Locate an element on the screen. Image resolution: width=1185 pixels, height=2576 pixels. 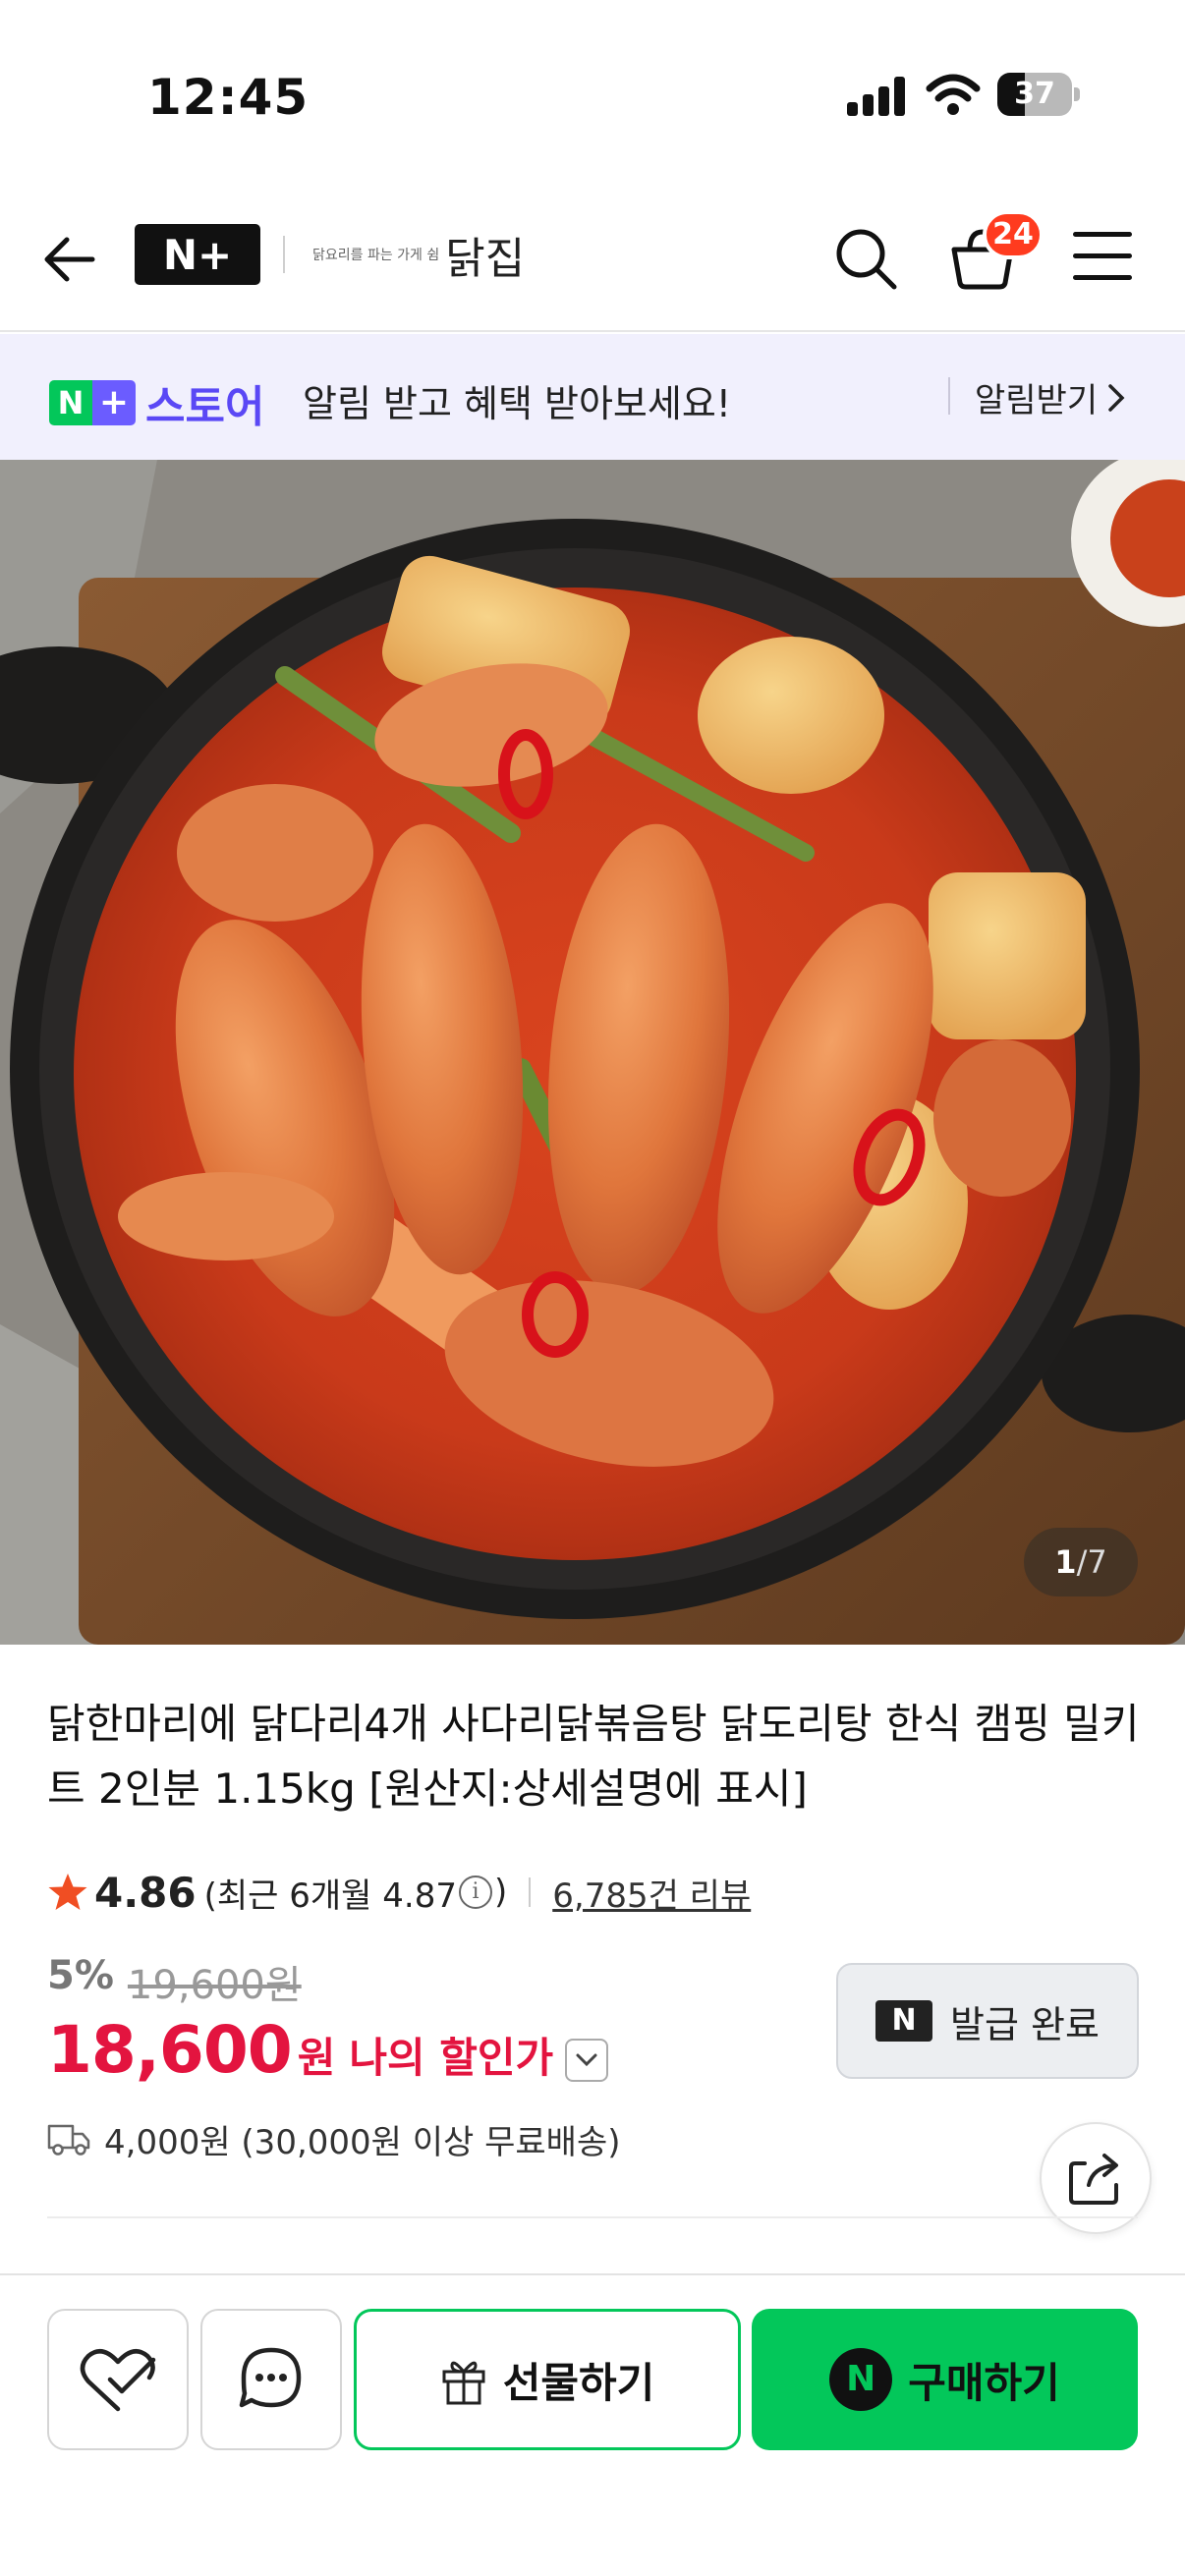
image-counter-current: 1 is located at coordinates (1065, 1562).